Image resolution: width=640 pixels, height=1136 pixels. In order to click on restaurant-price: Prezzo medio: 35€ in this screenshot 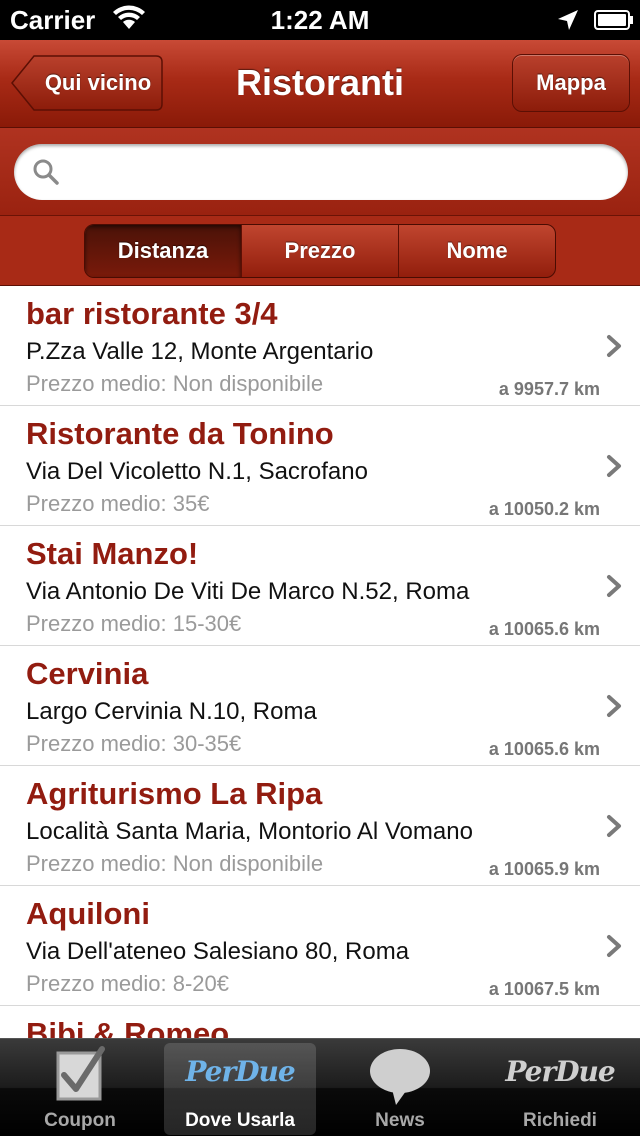, I will do `click(118, 503)`.